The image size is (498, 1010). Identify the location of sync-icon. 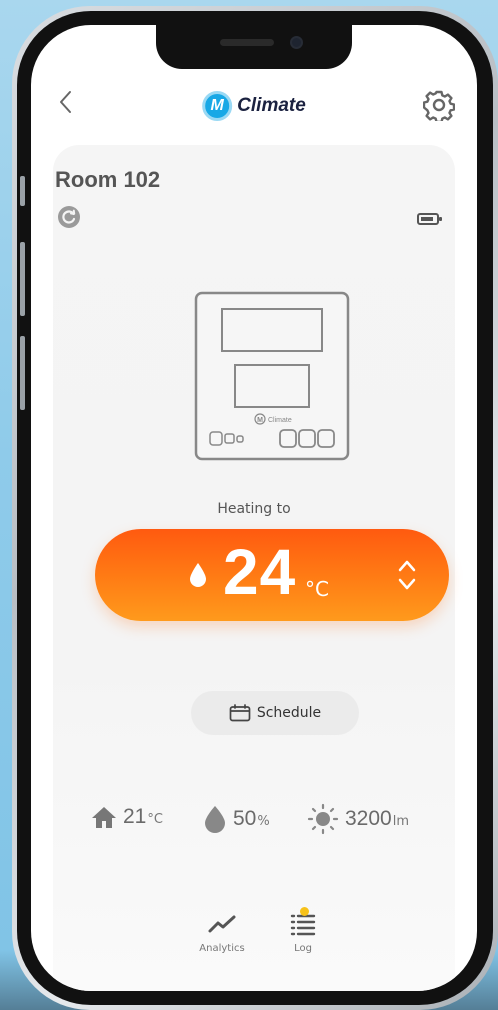
(69, 217).